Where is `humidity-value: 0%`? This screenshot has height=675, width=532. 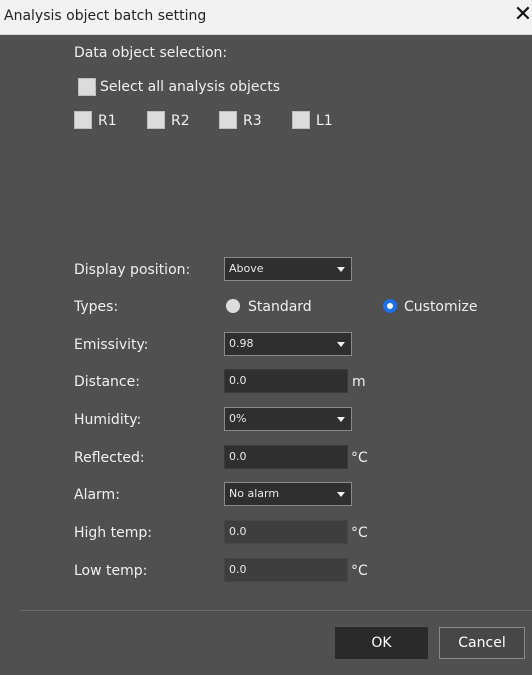 humidity-value: 0% is located at coordinates (238, 418).